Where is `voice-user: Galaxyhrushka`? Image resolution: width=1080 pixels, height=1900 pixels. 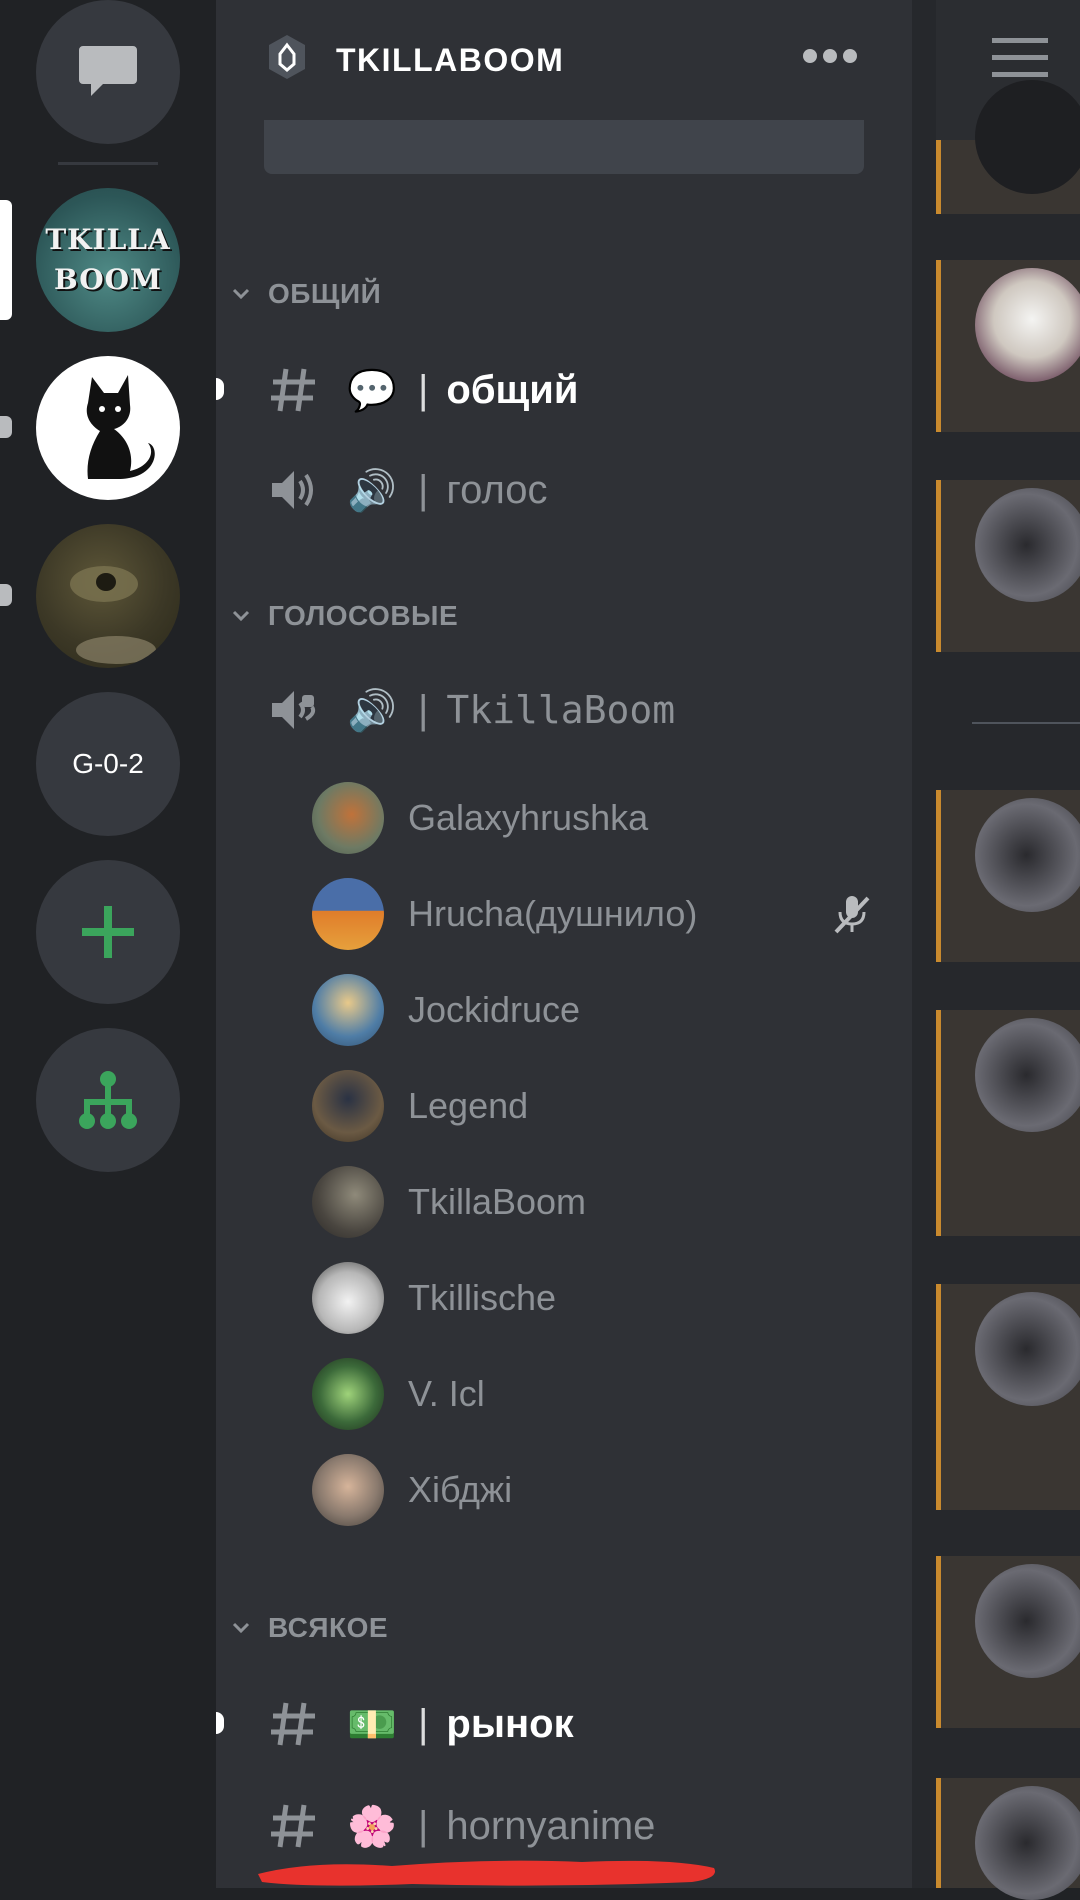 voice-user: Galaxyhrushka is located at coordinates (592, 818).